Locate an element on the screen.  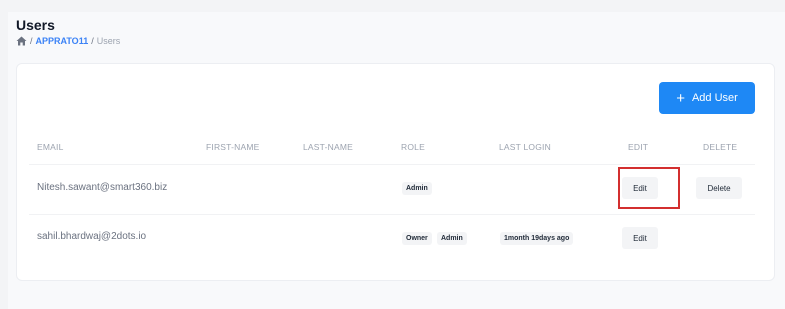
home-icon is located at coordinates (21, 41).